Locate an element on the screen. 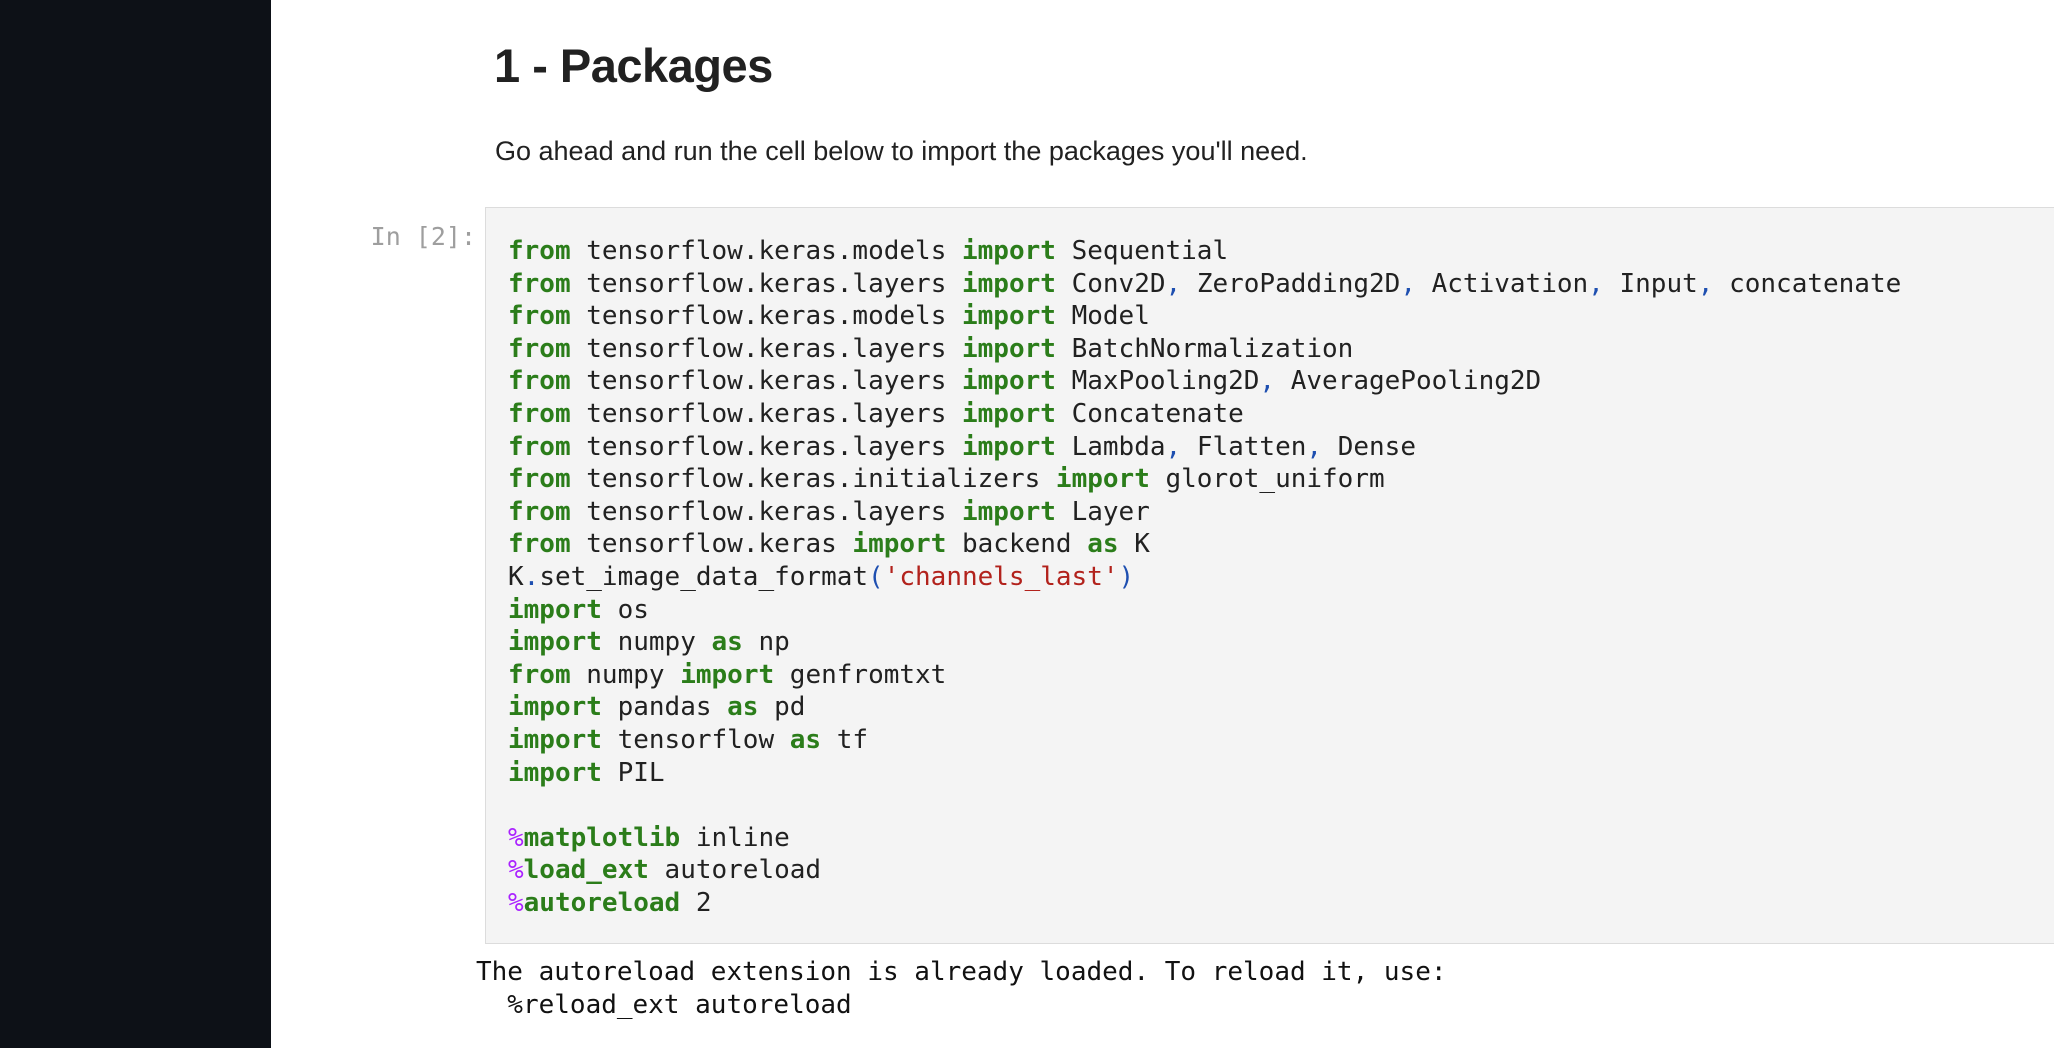  code-line: from numpy import genfromtxt is located at coordinates (727, 674).